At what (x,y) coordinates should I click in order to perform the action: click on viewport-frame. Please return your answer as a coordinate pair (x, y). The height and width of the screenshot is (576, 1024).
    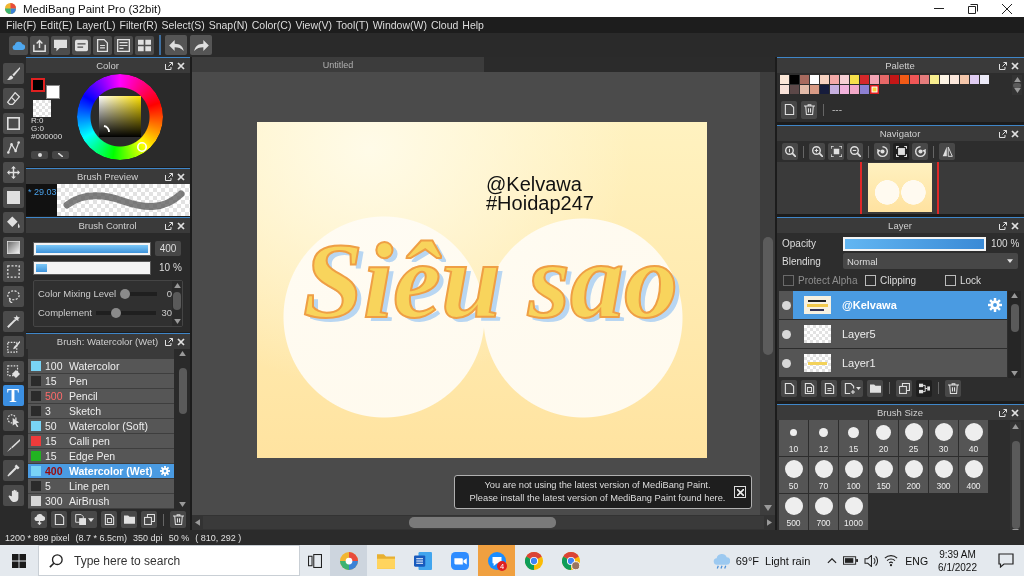
    Looking at the image, I should click on (899, 188).